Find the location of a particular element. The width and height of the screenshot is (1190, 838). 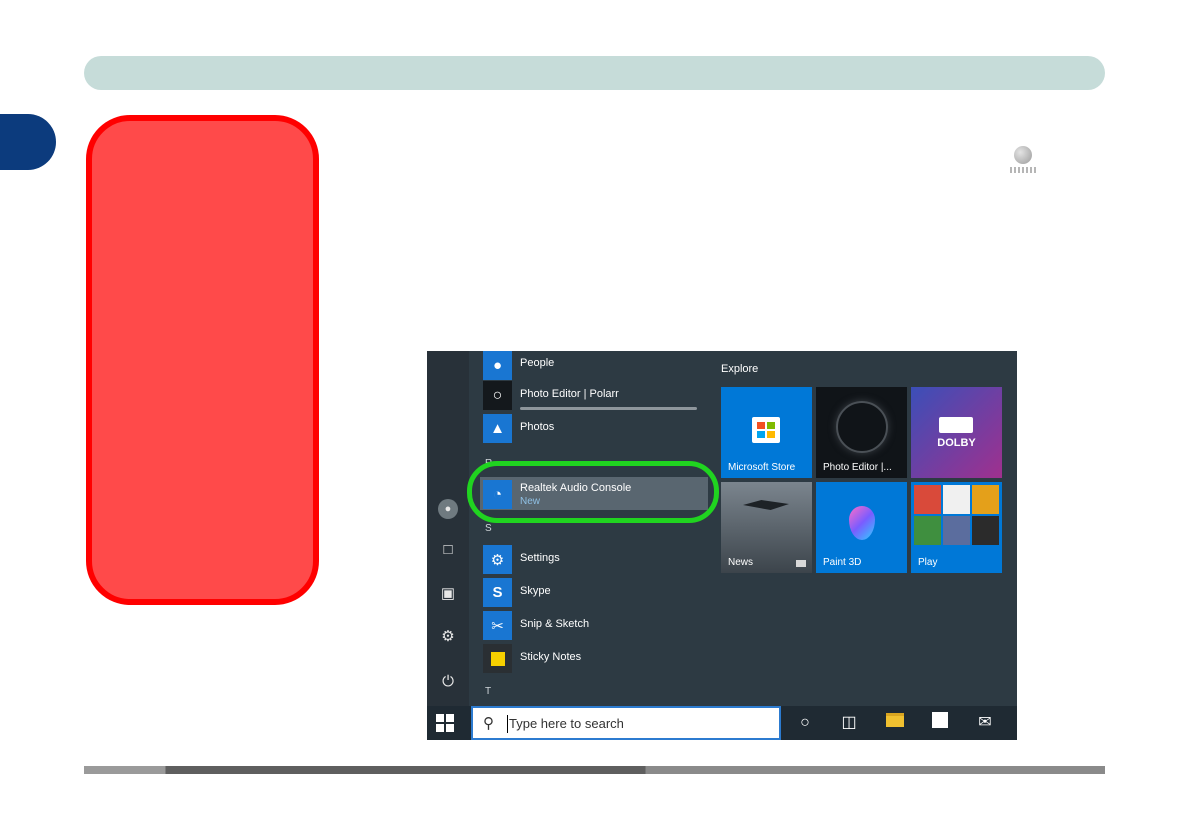

tile-label: Play is located at coordinates (928, 562).